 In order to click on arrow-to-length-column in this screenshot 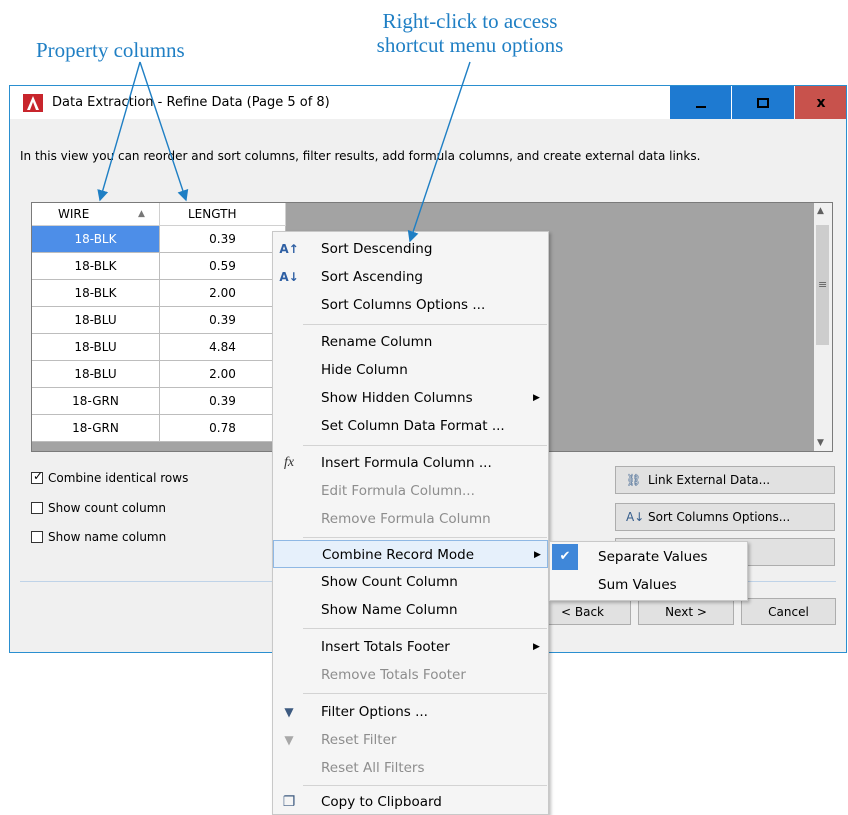, I will do `click(164, 131)`.